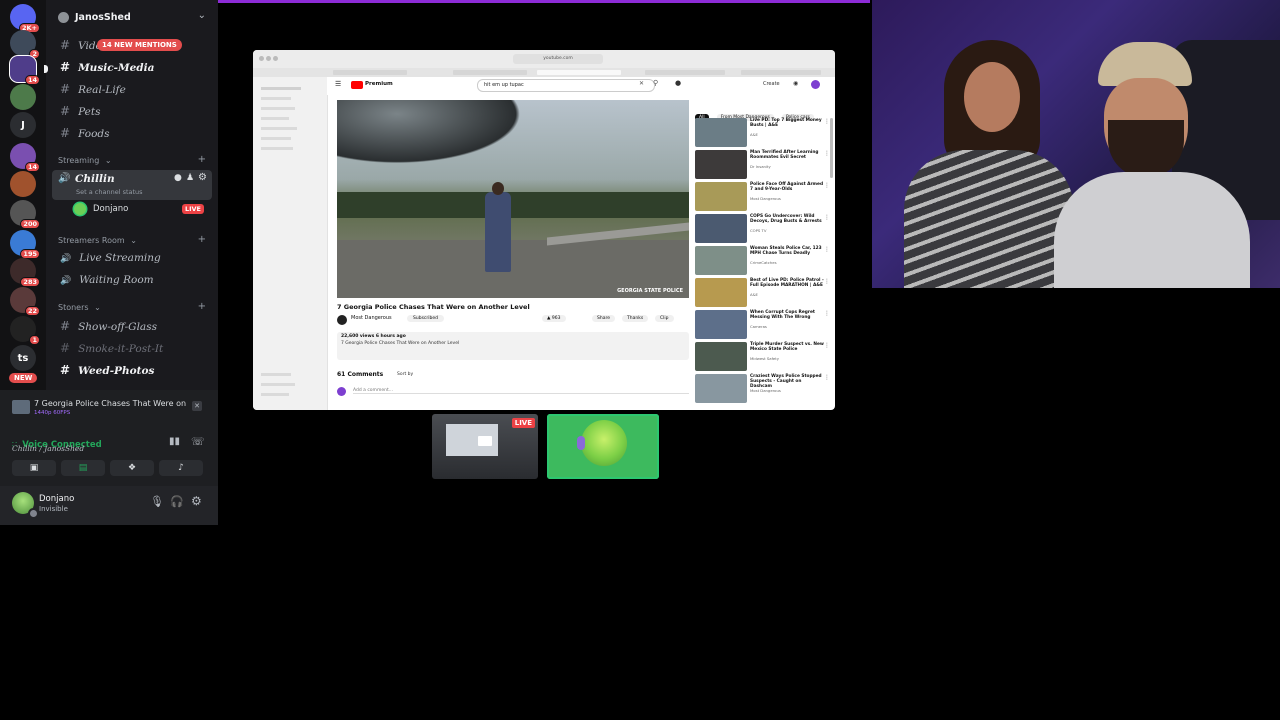  I want to click on menu-icon: ☰, so click(338, 84).